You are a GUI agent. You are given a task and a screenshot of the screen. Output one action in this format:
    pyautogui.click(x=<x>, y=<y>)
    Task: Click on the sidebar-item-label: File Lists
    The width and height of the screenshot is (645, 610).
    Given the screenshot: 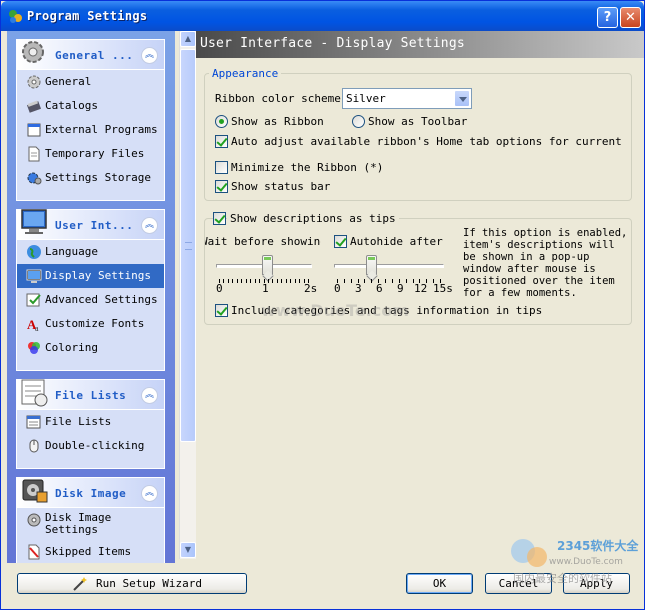 What is the action you would take?
    pyautogui.click(x=78, y=421)
    